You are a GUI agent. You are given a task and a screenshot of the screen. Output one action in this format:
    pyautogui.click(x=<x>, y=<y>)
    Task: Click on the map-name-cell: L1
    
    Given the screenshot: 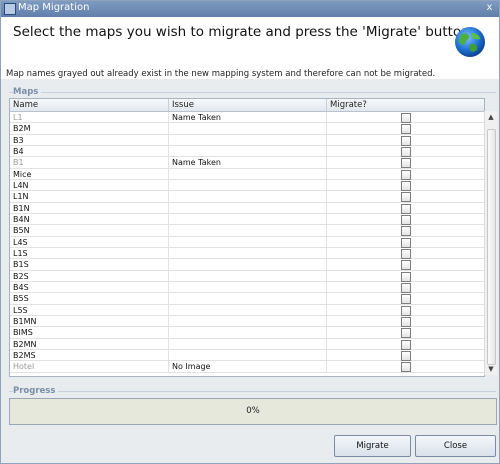 What is the action you would take?
    pyautogui.click(x=89, y=117)
    